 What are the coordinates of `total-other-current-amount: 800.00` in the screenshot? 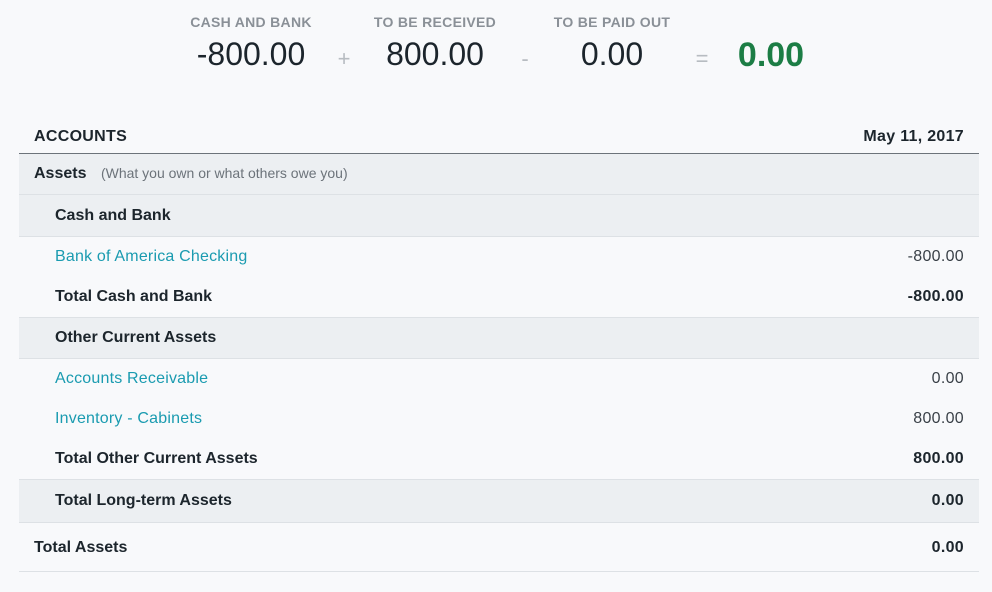 It's located at (938, 458).